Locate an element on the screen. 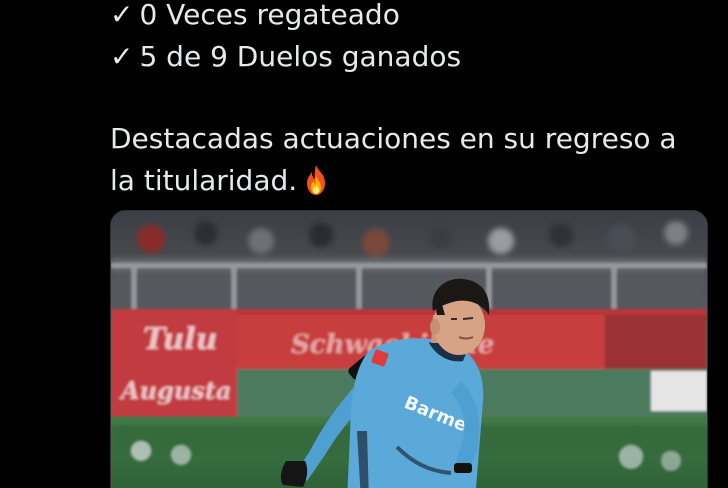 Image resolution: width=728 pixels, height=488 pixels. tweet-paragraph-line-2: la titularidad. is located at coordinates (219, 181).